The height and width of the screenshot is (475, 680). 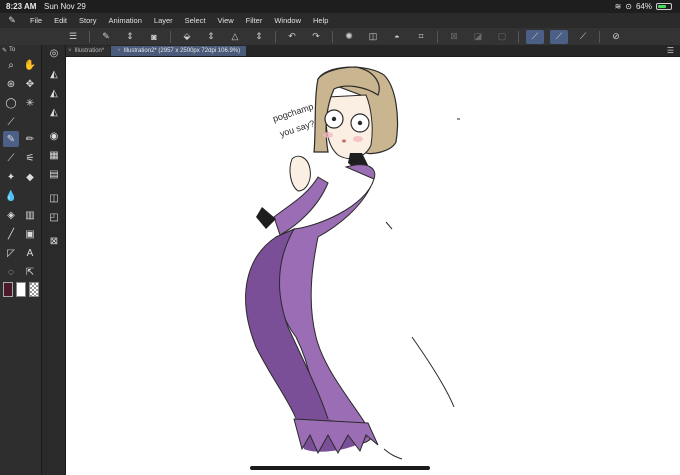 I want to click on shape-panel-icon: ◭, so click(x=54, y=112).